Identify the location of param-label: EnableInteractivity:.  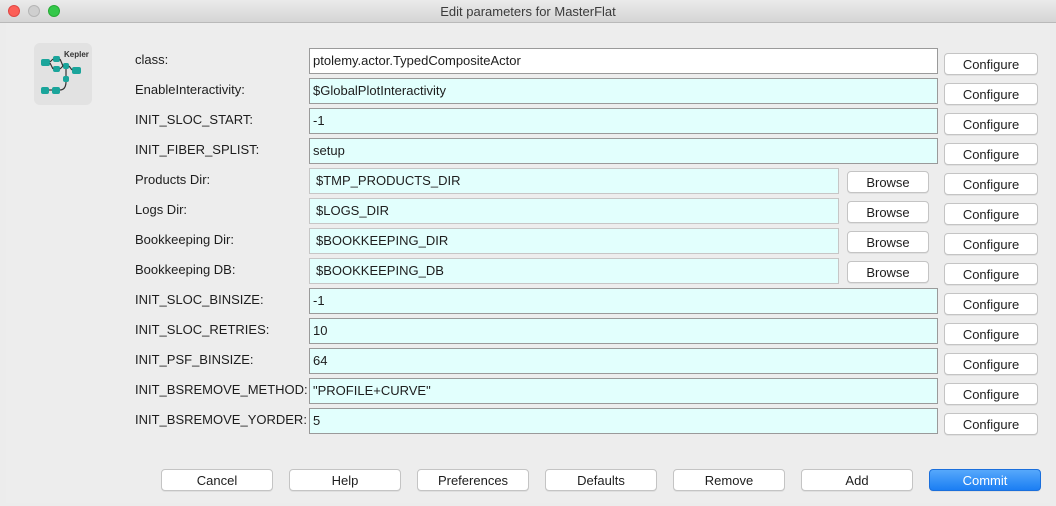
(190, 89).